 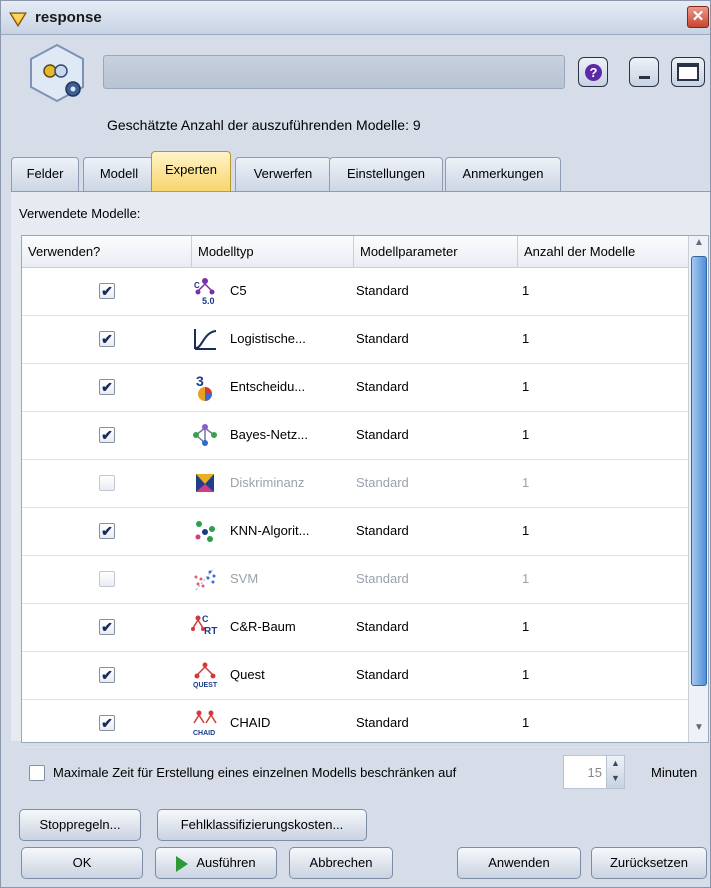 I want to click on scroll-down-icon: ▼, so click(x=699, y=731).